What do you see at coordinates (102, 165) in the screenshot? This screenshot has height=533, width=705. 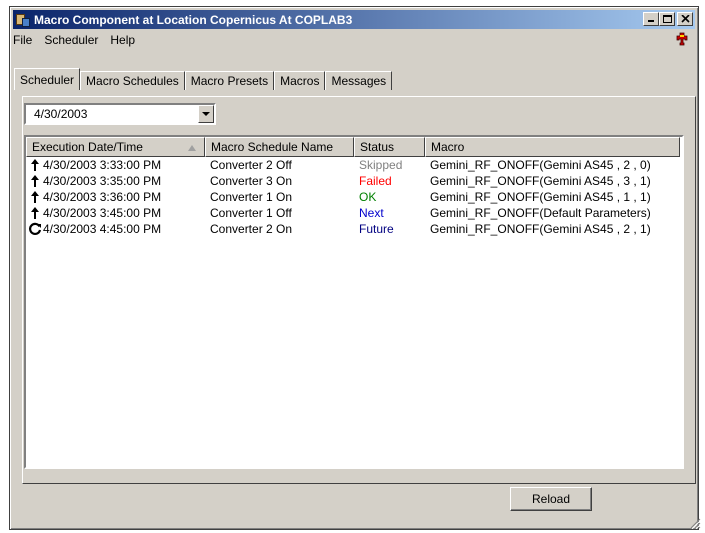 I see `datetime-text: 4/30/2003 3:33:00 PM` at bounding box center [102, 165].